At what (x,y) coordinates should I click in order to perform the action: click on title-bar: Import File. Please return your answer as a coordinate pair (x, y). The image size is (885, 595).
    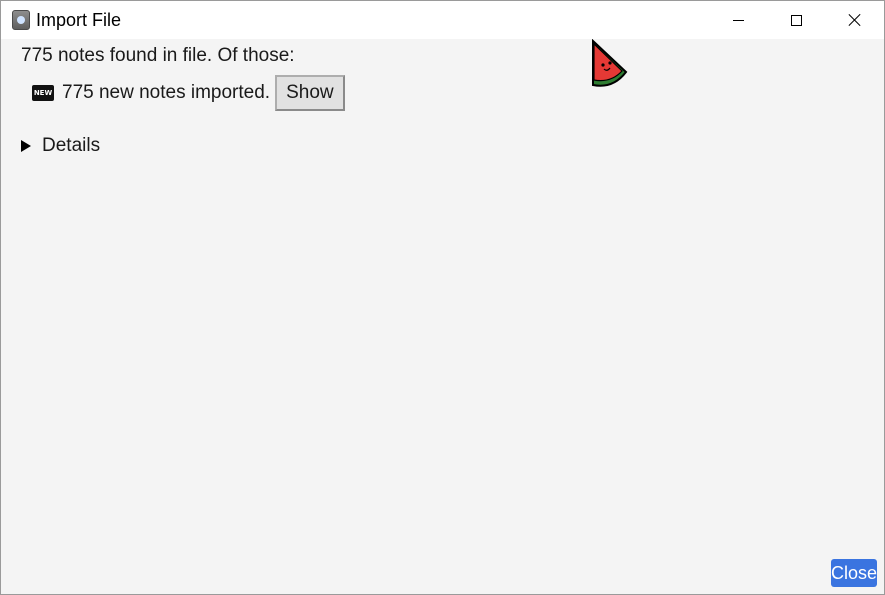
    Looking at the image, I should click on (442, 20).